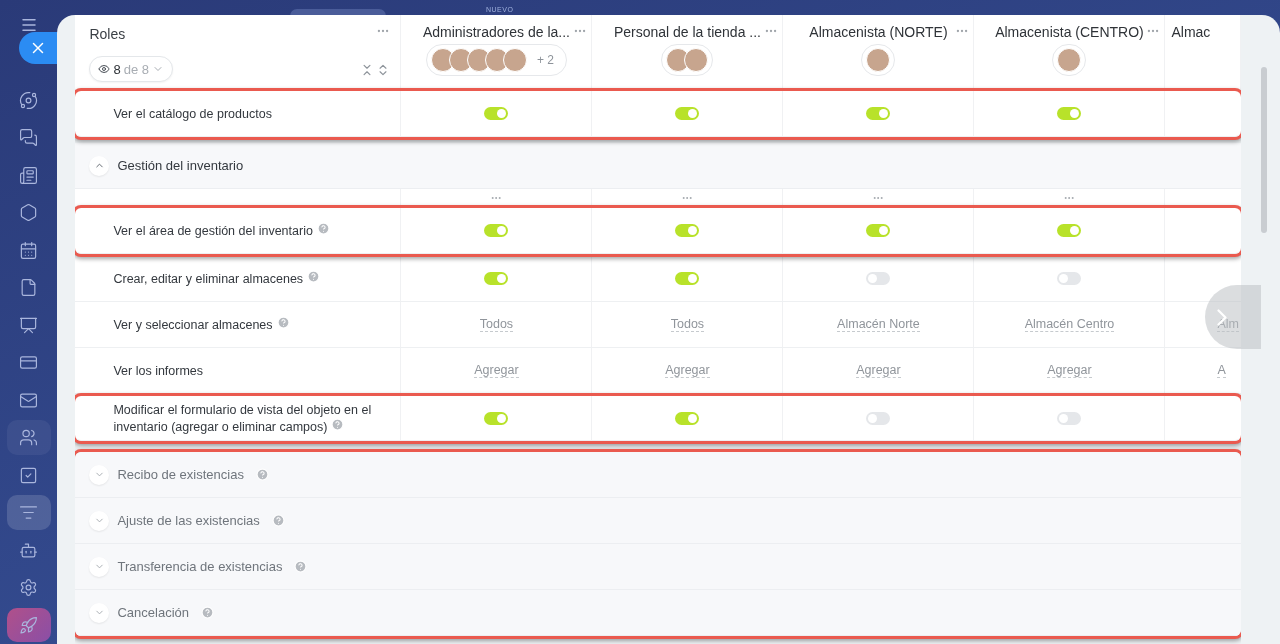 The image size is (1280, 644). Describe the element at coordinates (545, 60) in the screenshot. I see `more-count: + 2` at that location.